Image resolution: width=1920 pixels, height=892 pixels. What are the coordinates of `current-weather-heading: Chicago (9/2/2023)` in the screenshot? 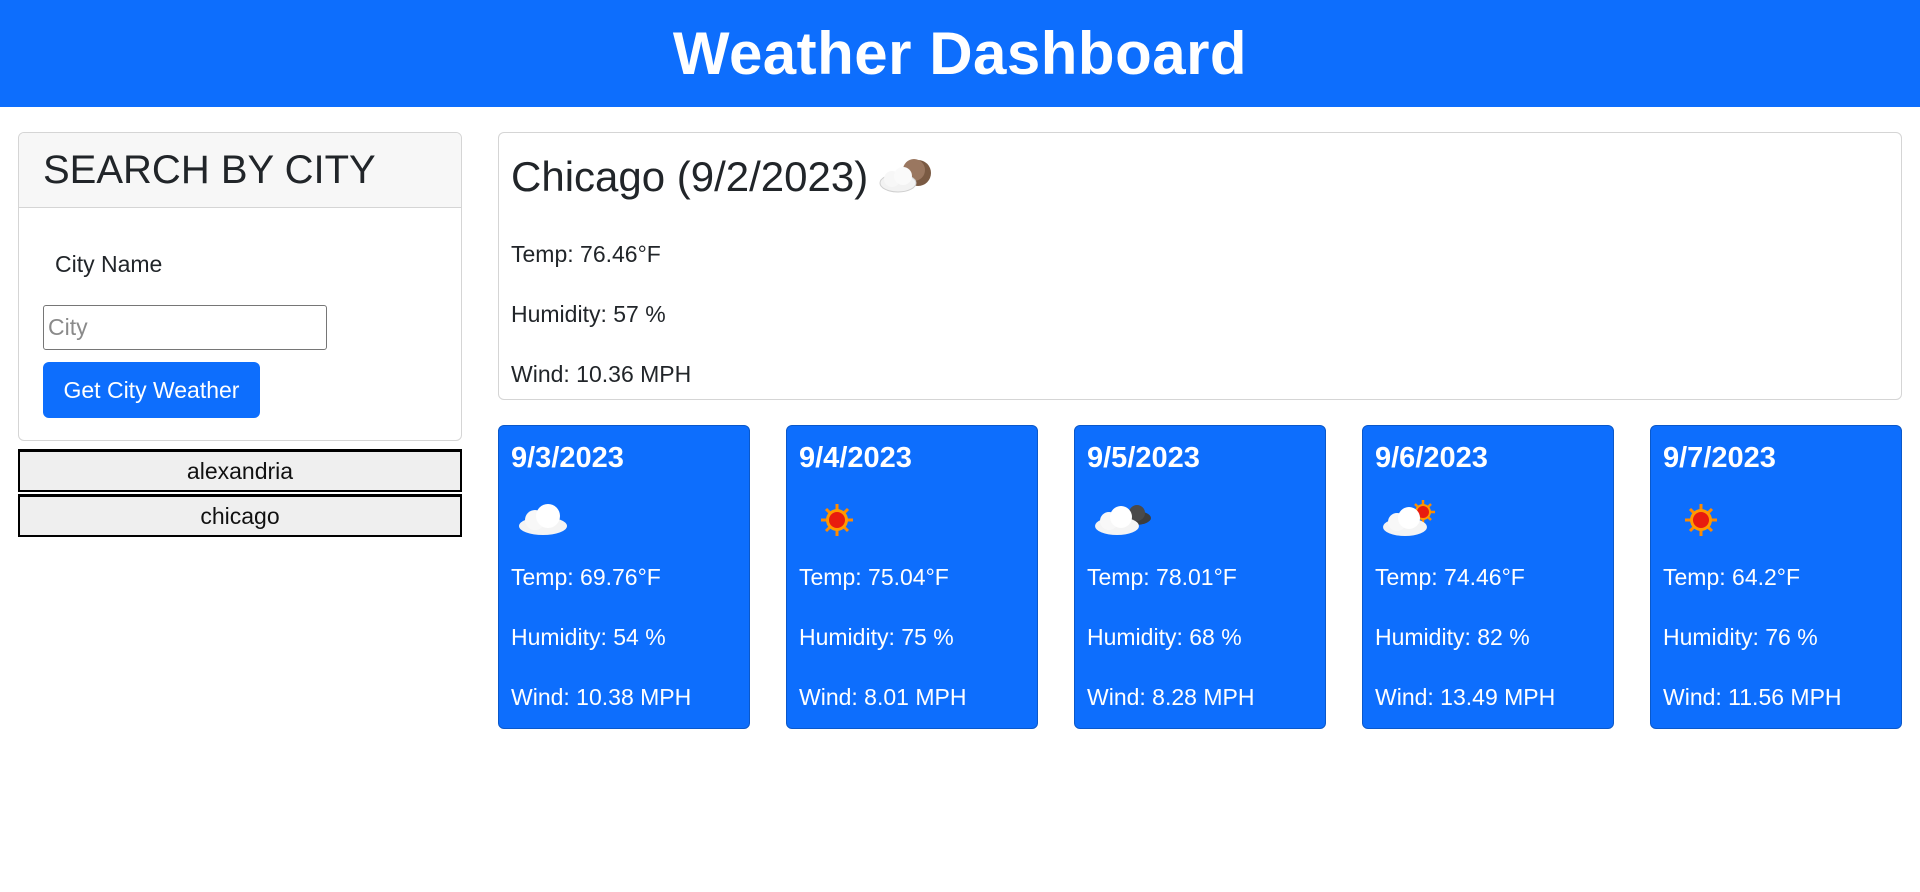 It's located at (724, 177).